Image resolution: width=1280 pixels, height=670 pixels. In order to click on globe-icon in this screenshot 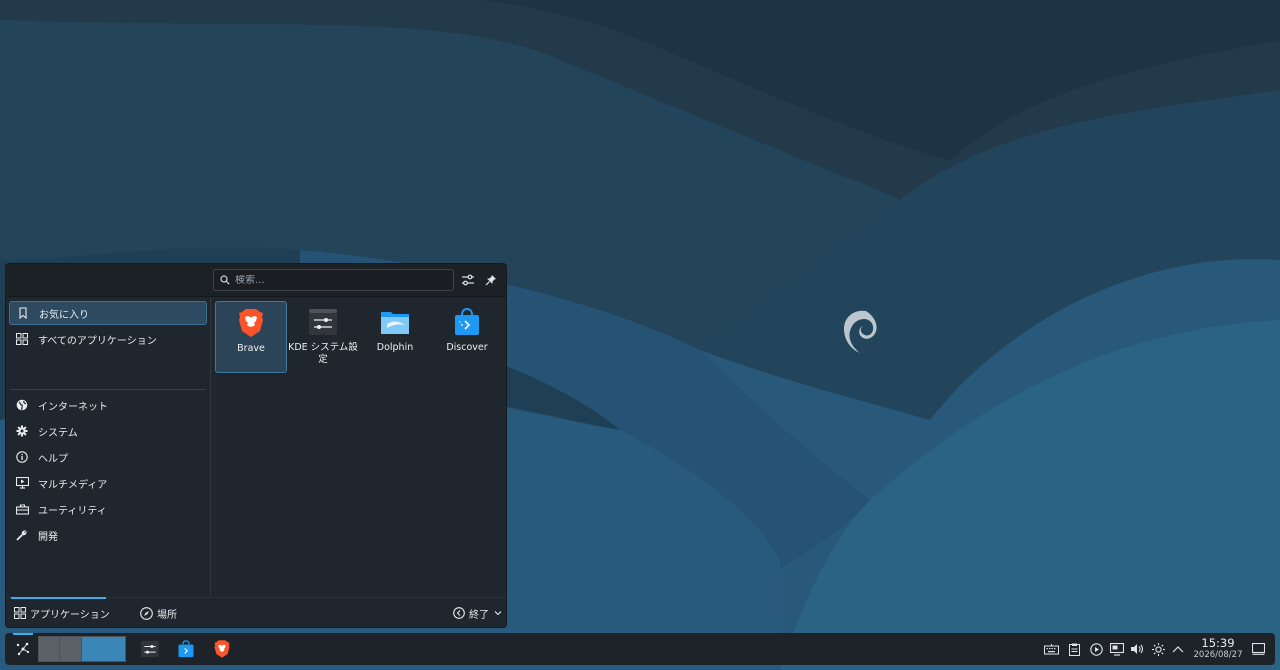, I will do `click(22, 405)`.